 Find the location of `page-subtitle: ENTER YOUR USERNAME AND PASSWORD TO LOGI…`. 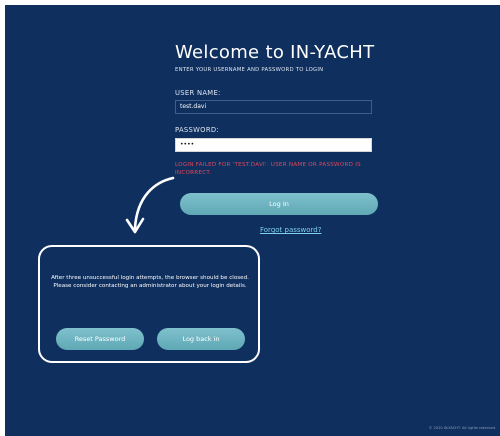

page-subtitle: ENTER YOUR USERNAME AND PASSWORD TO LOGI… is located at coordinates (249, 70).